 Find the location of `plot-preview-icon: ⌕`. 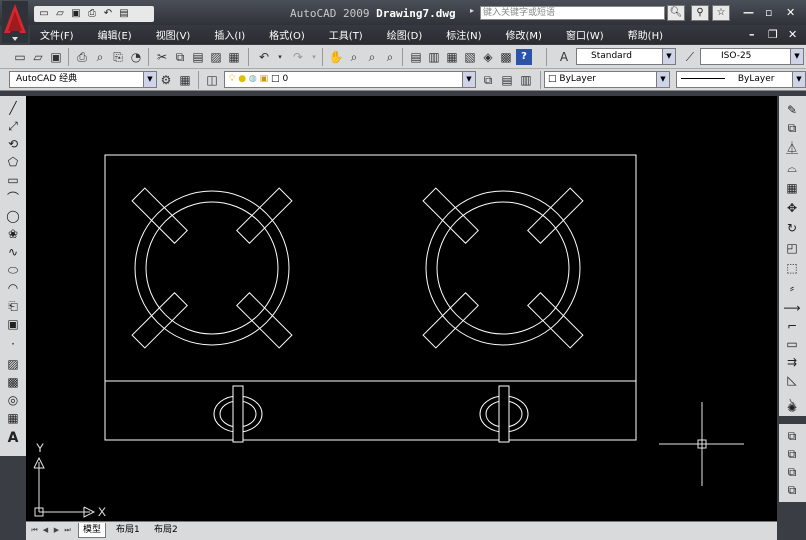

plot-preview-icon: ⌕ is located at coordinates (100, 57).